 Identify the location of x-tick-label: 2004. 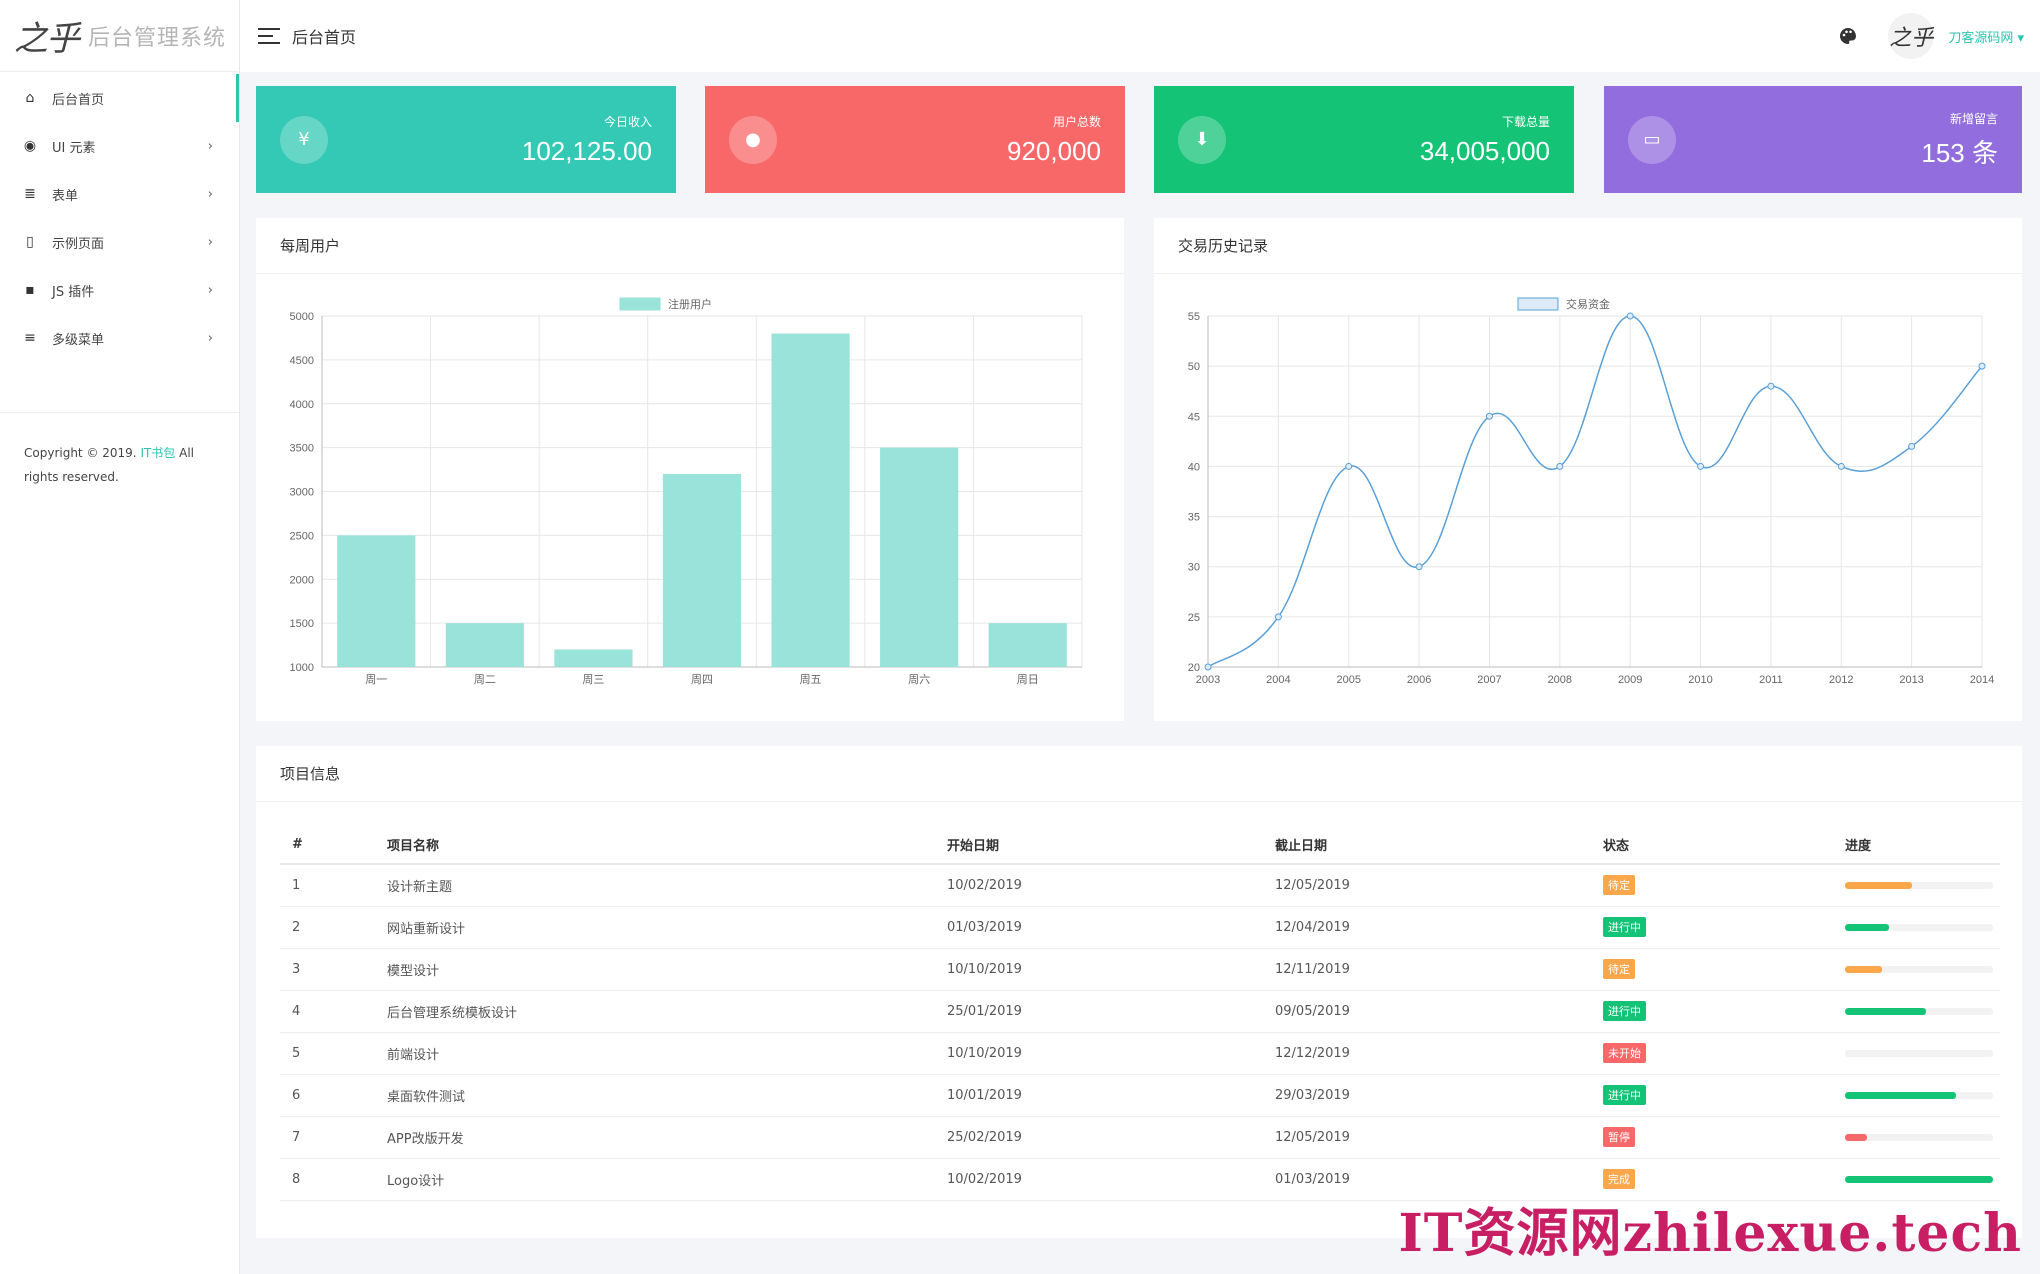
(1278, 680).